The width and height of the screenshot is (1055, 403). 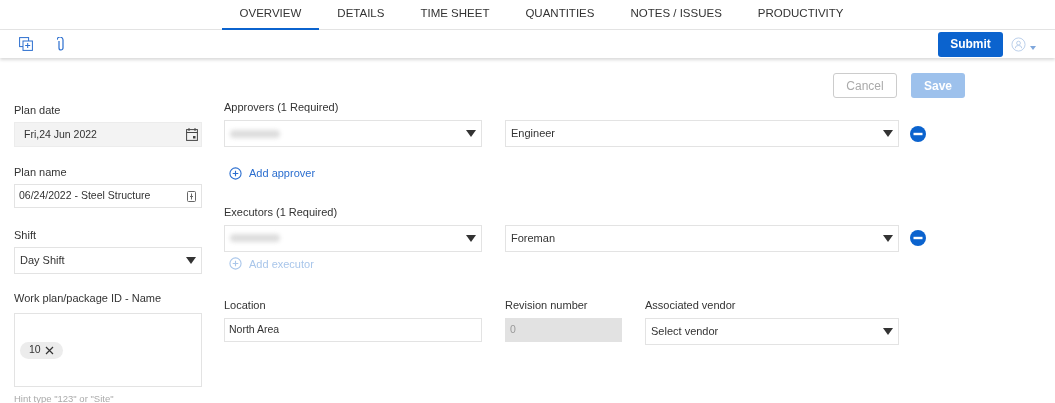 I want to click on tag-chip: 10, so click(x=41, y=350).